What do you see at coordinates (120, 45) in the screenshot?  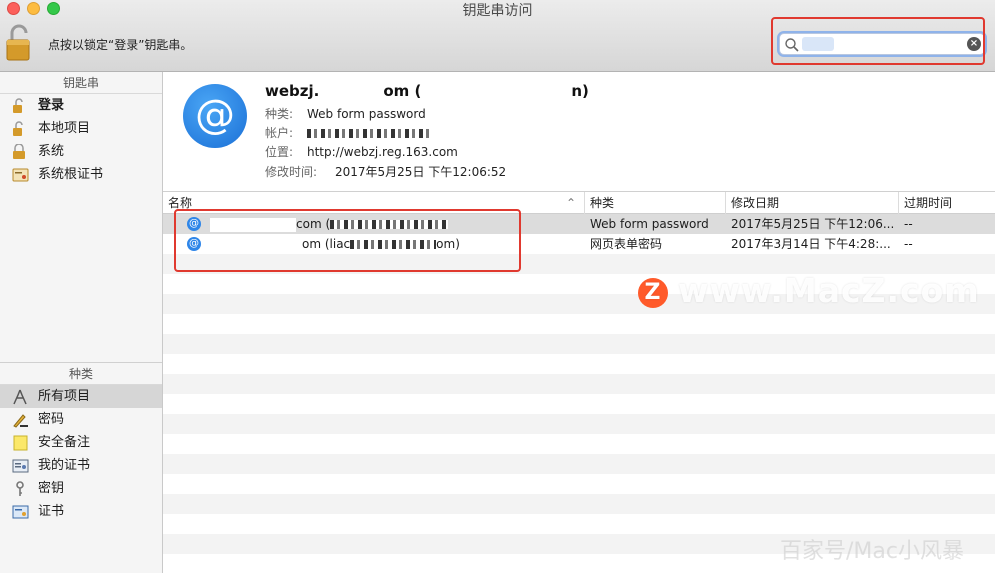 I see `lock-hint: 点按以锁定“登录”钥匙串。` at bounding box center [120, 45].